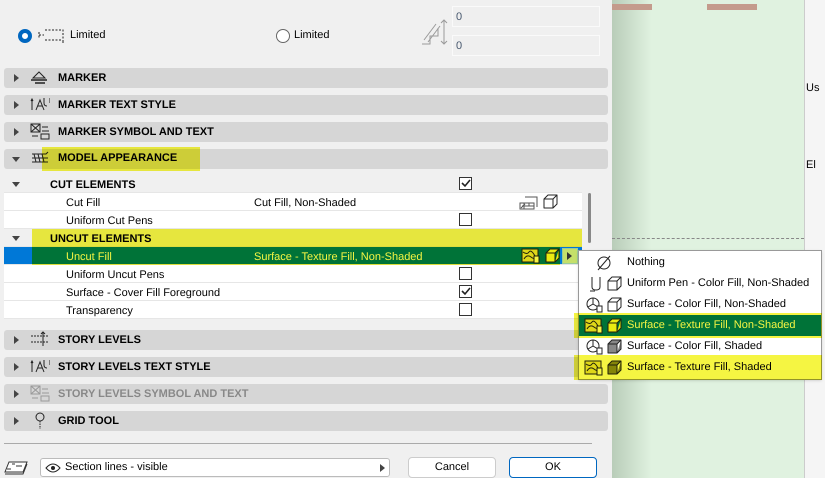 The height and width of the screenshot is (478, 825). I want to click on section-title: MARKER SYMBOL AND TEXT, so click(136, 132).